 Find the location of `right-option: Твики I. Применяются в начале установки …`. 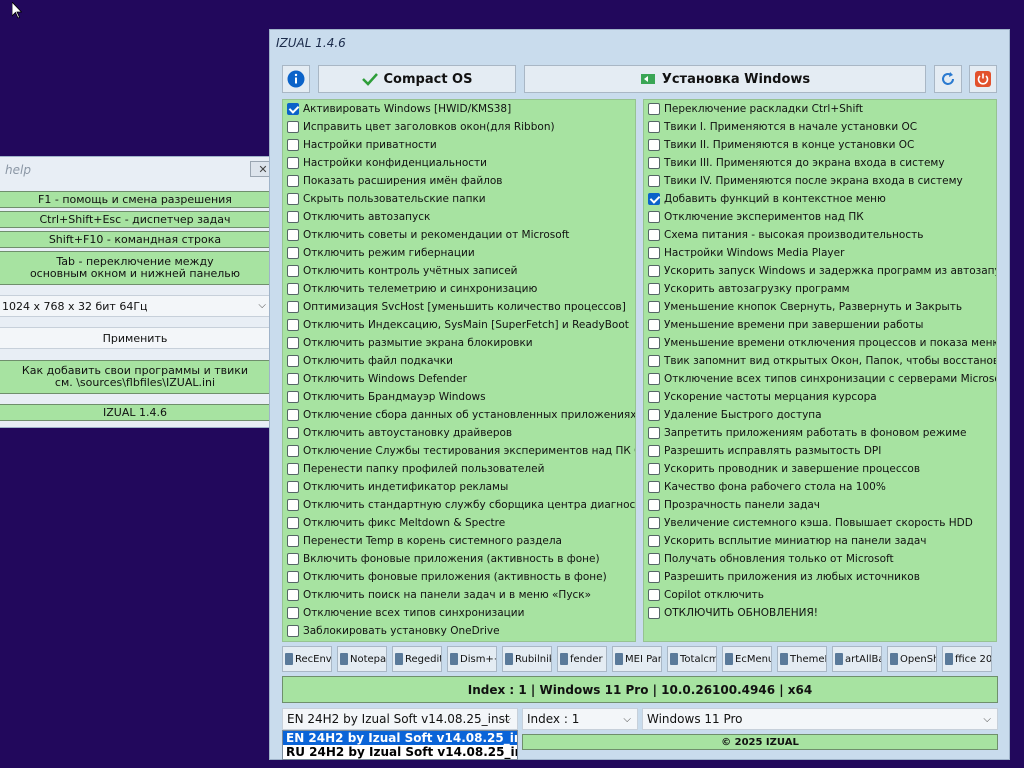

right-option: Твики I. Применяются в начале установки … is located at coordinates (820, 127).